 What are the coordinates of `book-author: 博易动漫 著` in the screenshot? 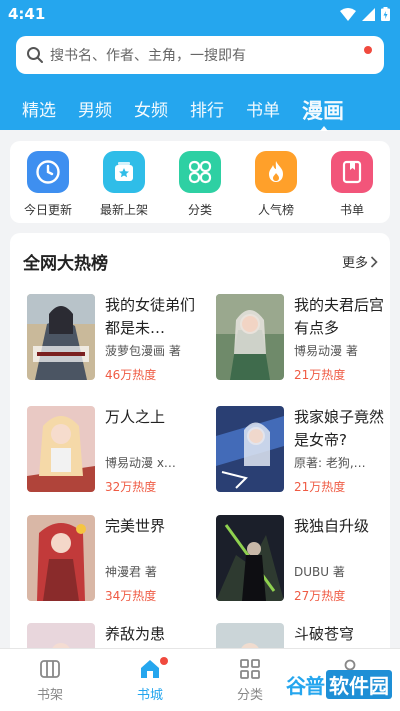 It's located at (326, 351).